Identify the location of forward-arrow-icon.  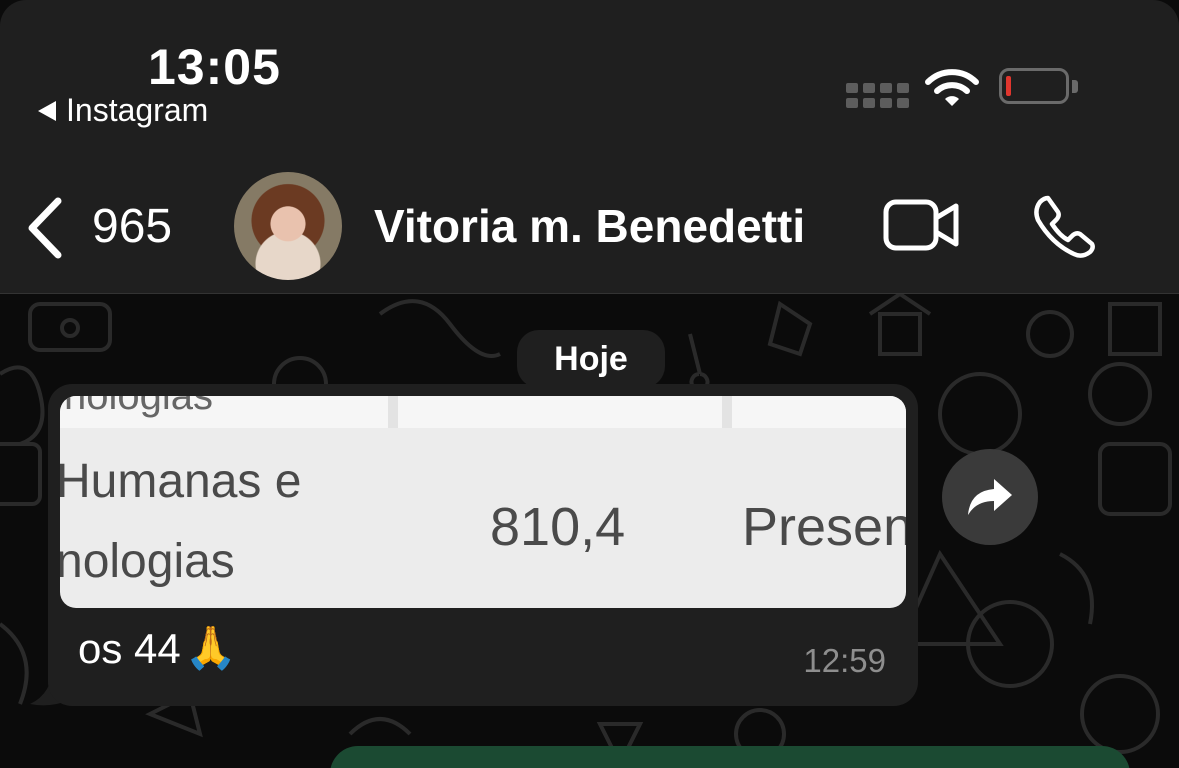
(990, 497).